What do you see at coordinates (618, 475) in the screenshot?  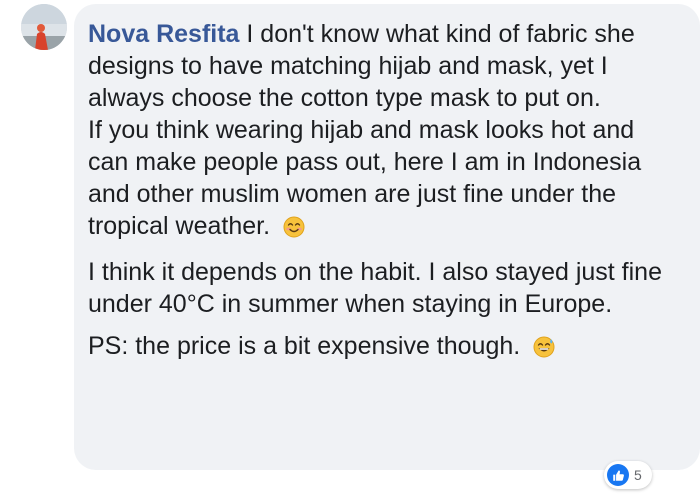 I see `like-icon` at bounding box center [618, 475].